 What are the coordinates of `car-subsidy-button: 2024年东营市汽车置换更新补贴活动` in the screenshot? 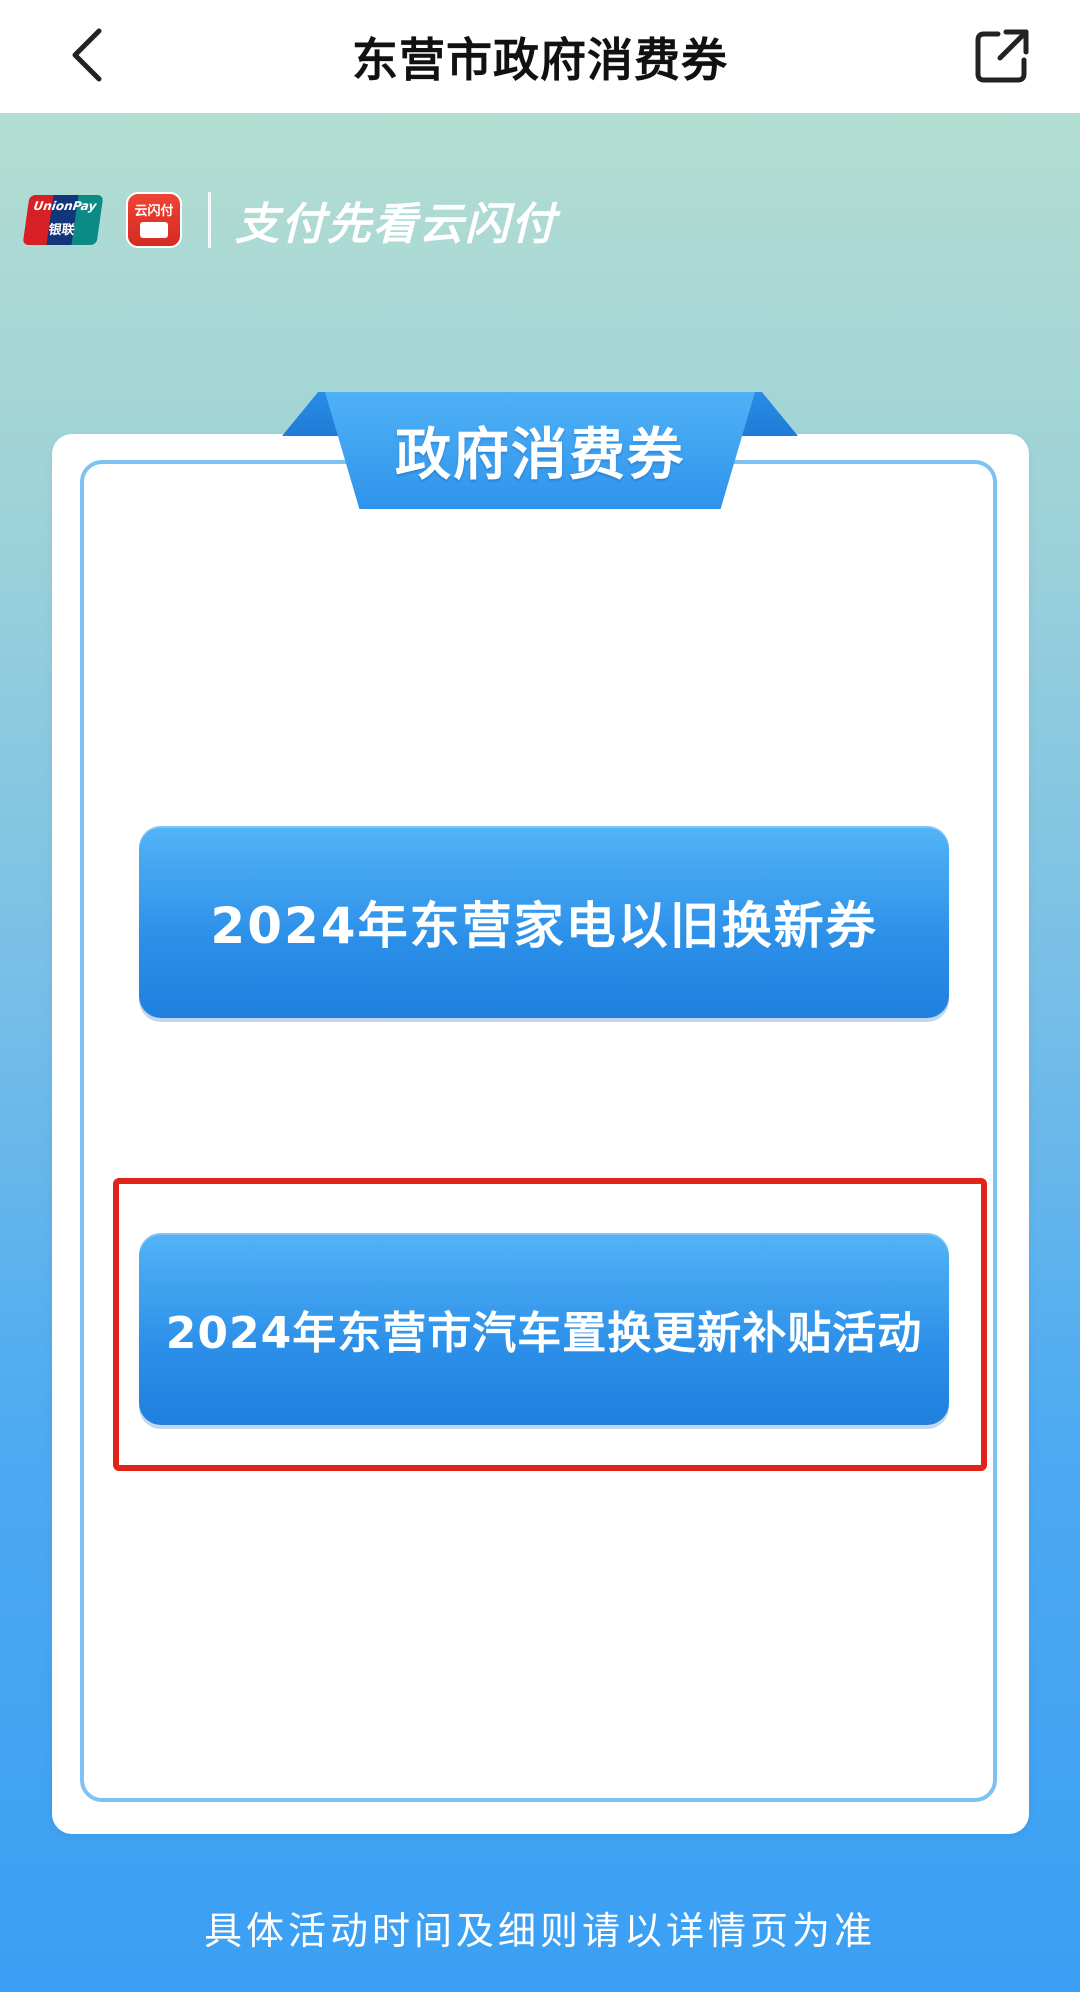 It's located at (544, 1329).